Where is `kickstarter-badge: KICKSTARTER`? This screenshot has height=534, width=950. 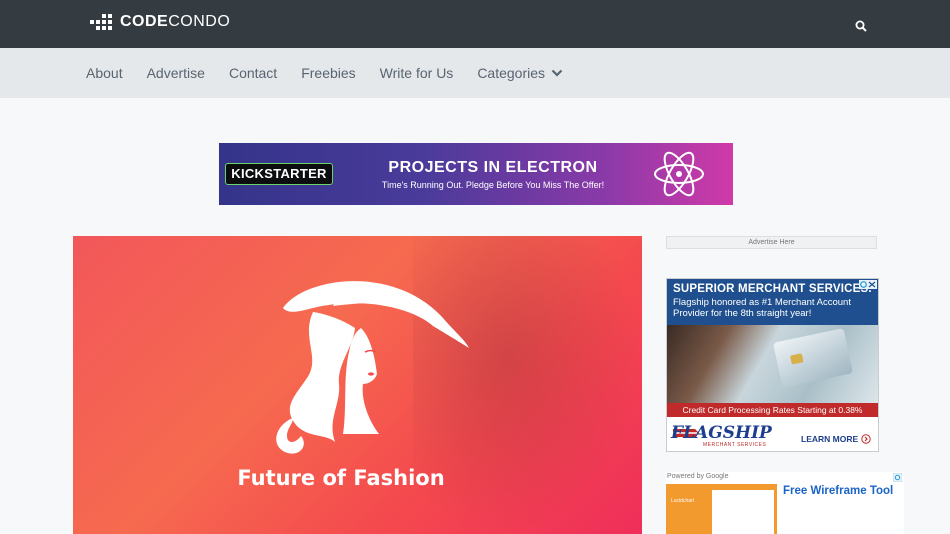
kickstarter-badge: KICKSTARTER is located at coordinates (279, 174).